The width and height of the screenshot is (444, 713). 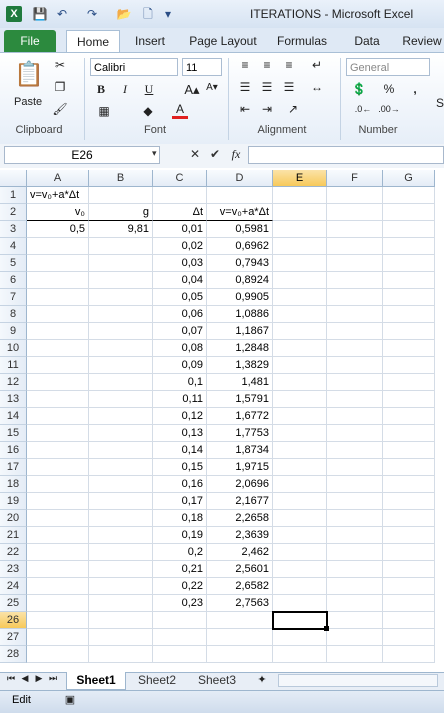 What do you see at coordinates (58, 501) in the screenshot?
I see `cell-a19` at bounding box center [58, 501].